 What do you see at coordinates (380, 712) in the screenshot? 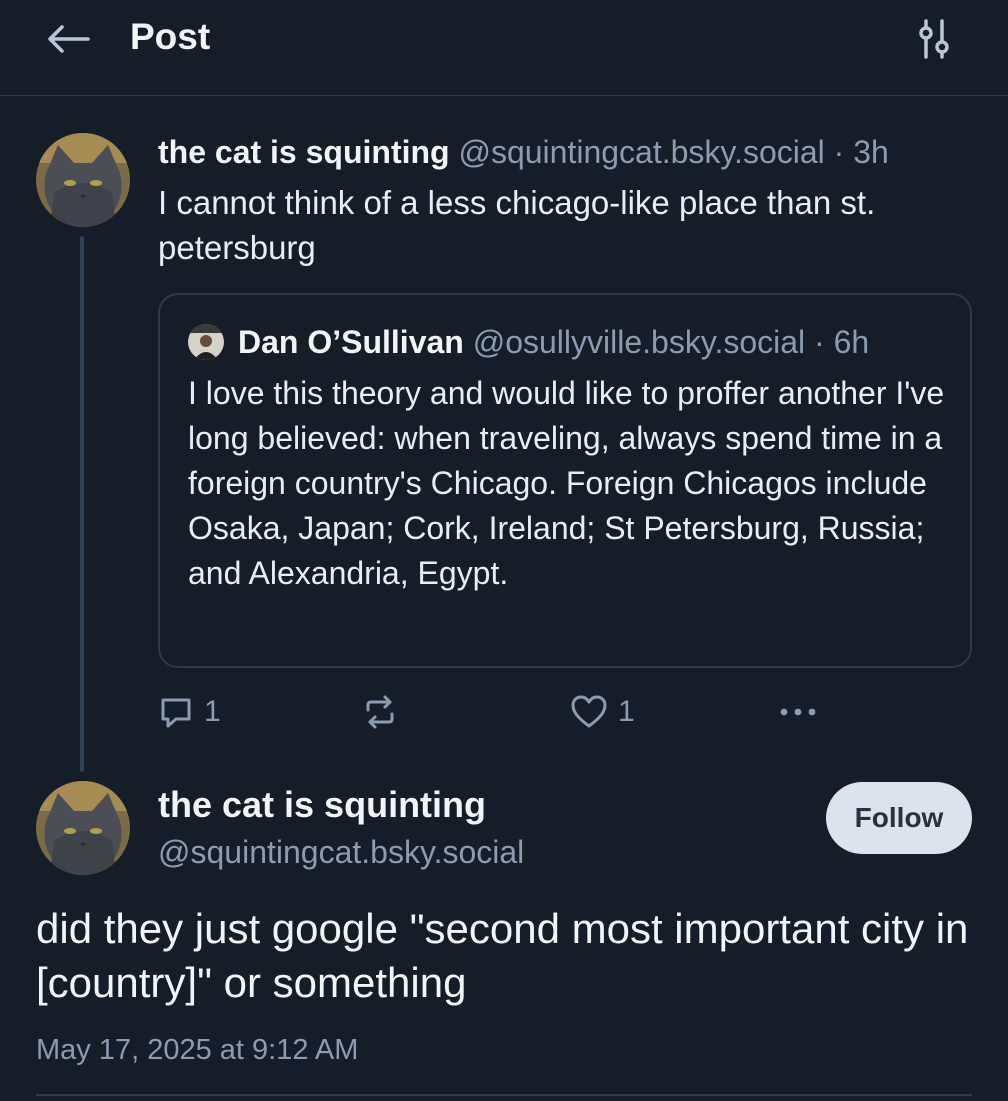
I see `repost-icon` at bounding box center [380, 712].